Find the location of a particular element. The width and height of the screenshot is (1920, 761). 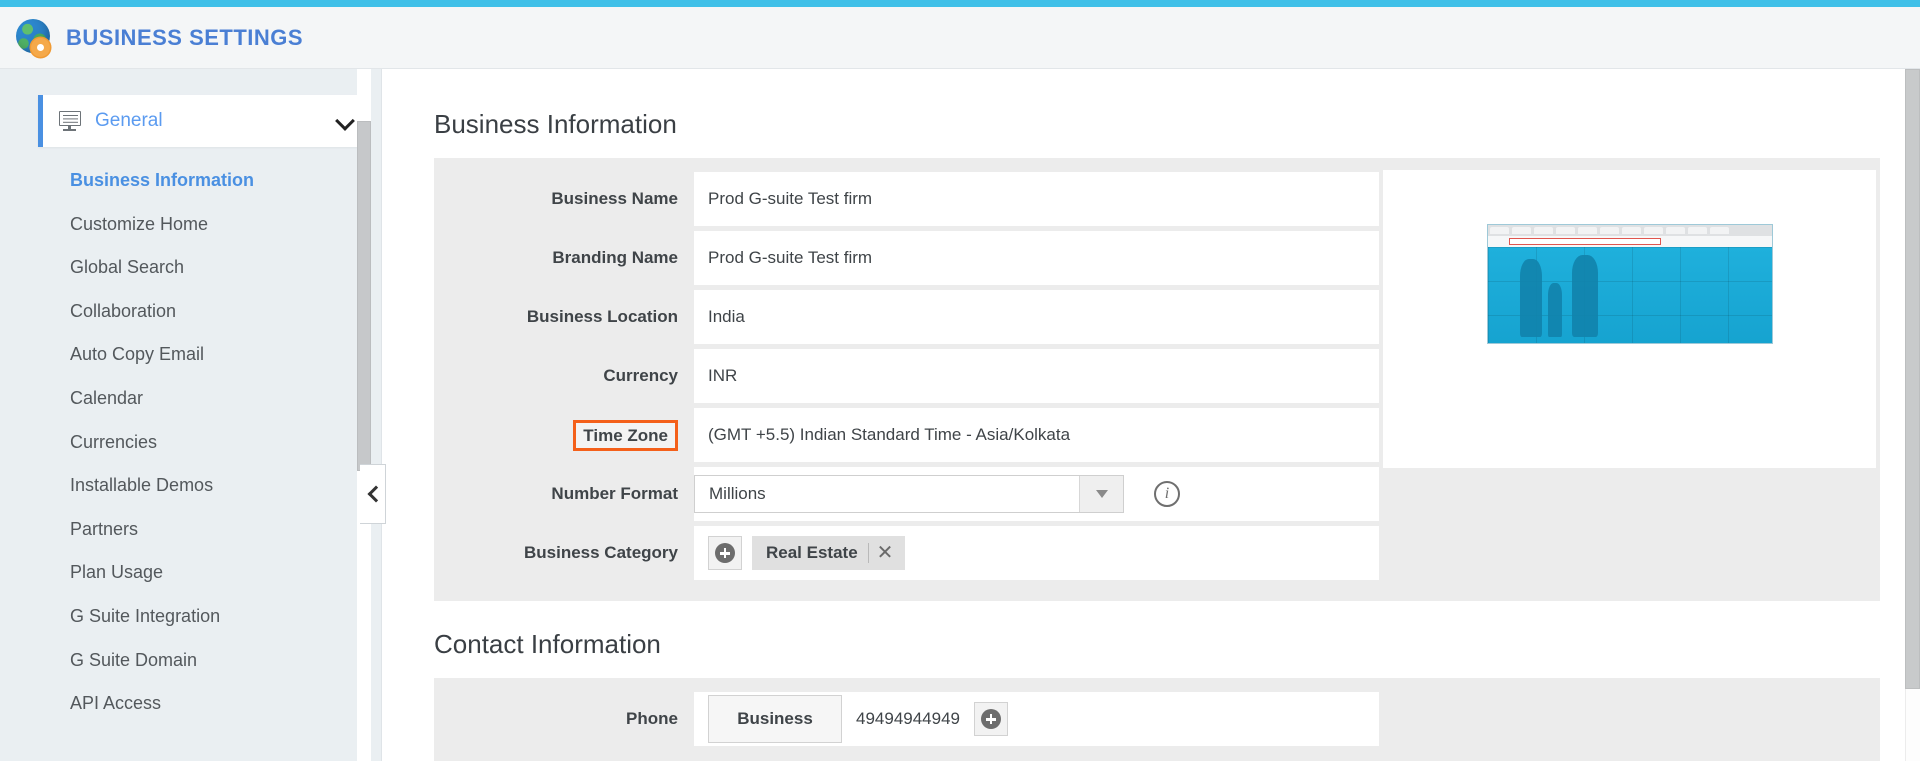

business-category-chip-label: Real Estate is located at coordinates (812, 552).